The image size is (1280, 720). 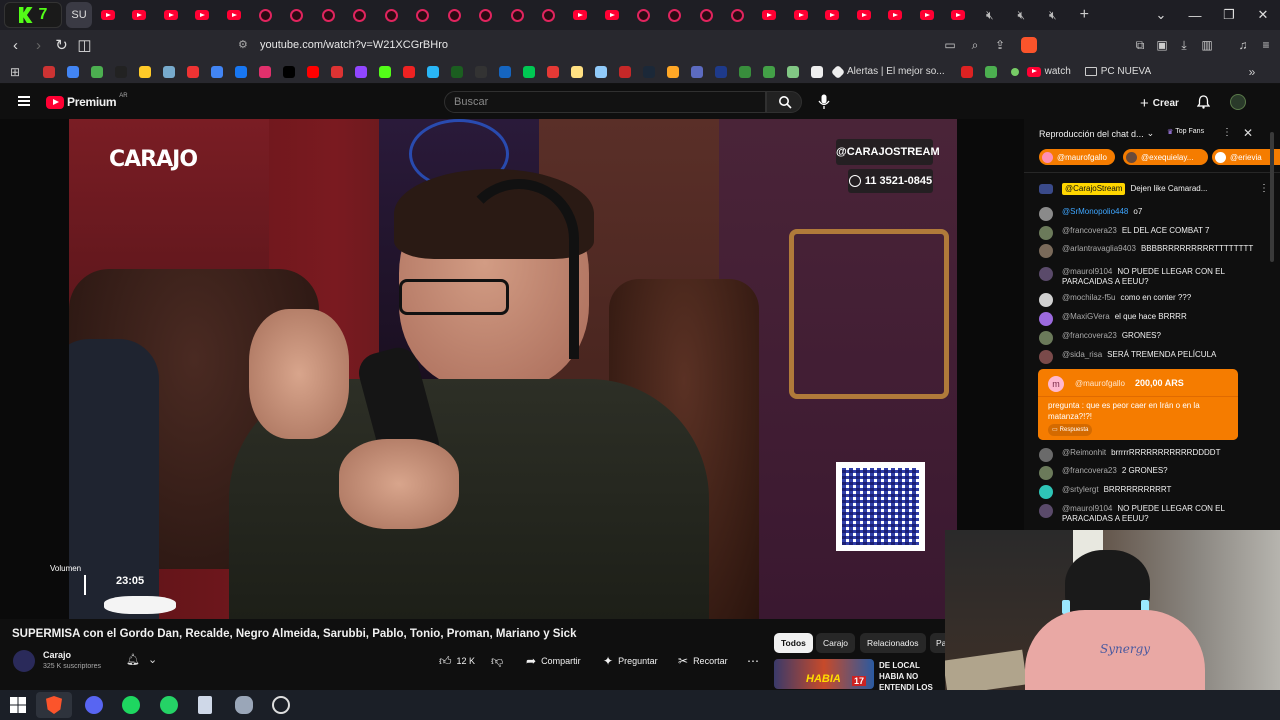 What do you see at coordinates (991, 72) in the screenshot?
I see `bookmark-green` at bounding box center [991, 72].